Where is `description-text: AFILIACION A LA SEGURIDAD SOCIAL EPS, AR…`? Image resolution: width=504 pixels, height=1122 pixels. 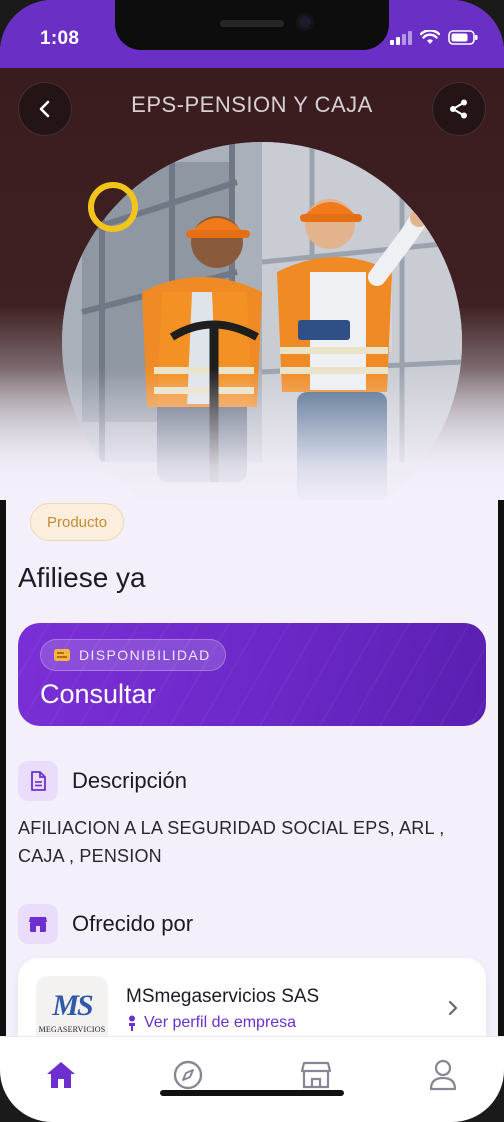 description-text: AFILIACION A LA SEGURIDAD SOCIAL EPS, AR… is located at coordinates (231, 842).